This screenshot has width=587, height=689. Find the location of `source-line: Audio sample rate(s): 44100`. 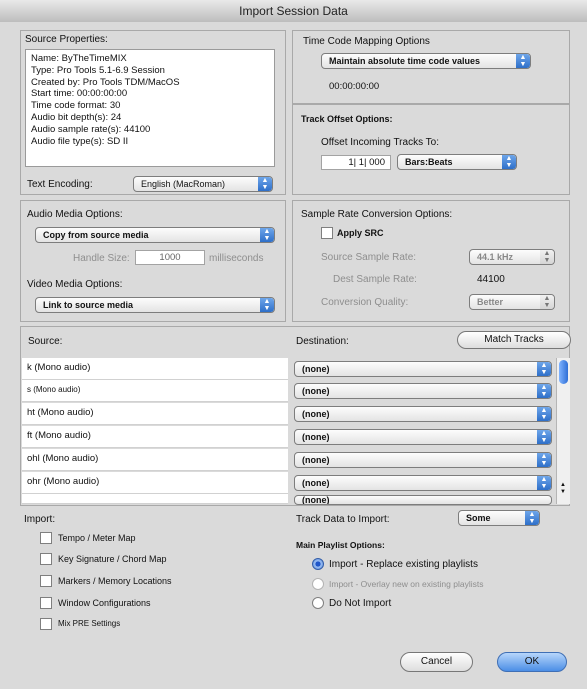

source-line: Audio sample rate(s): 44100 is located at coordinates (91, 129).